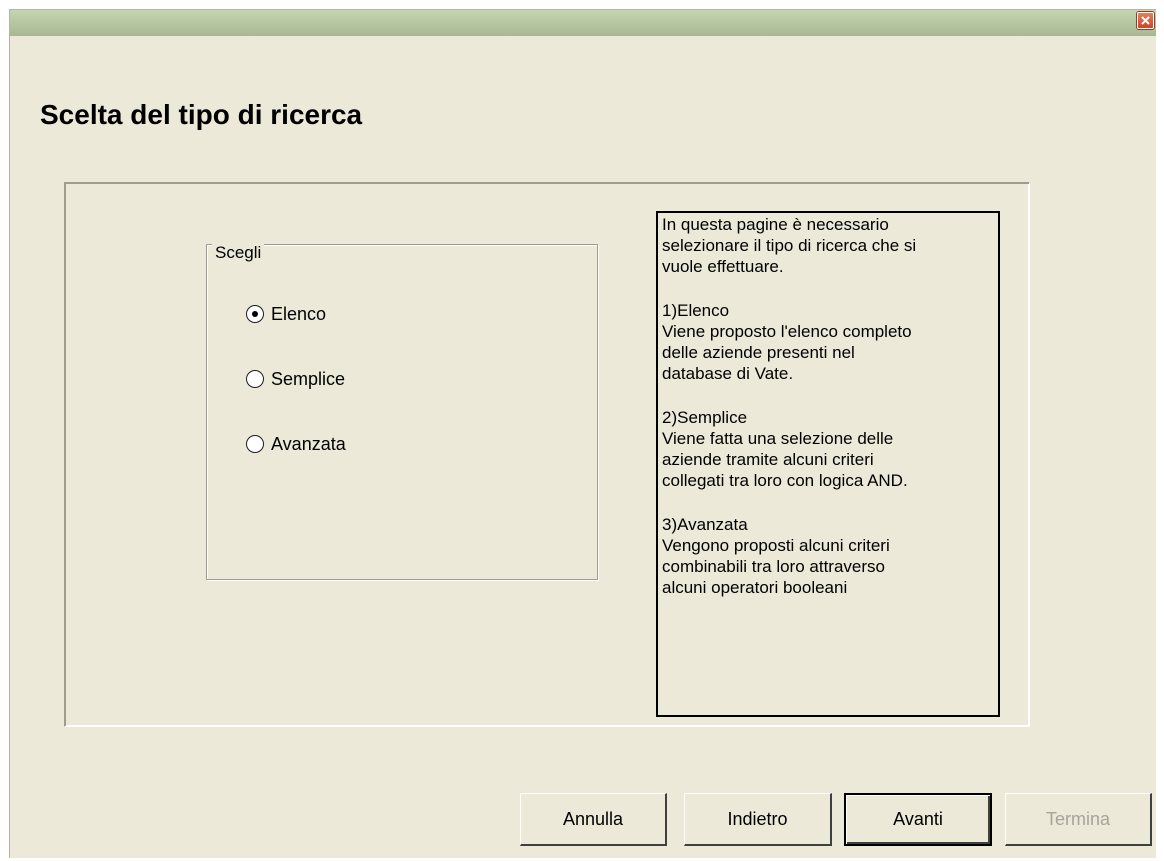 The image size is (1164, 861). Describe the element at coordinates (593, 819) in the screenshot. I see `cancel-button: Annulla` at that location.